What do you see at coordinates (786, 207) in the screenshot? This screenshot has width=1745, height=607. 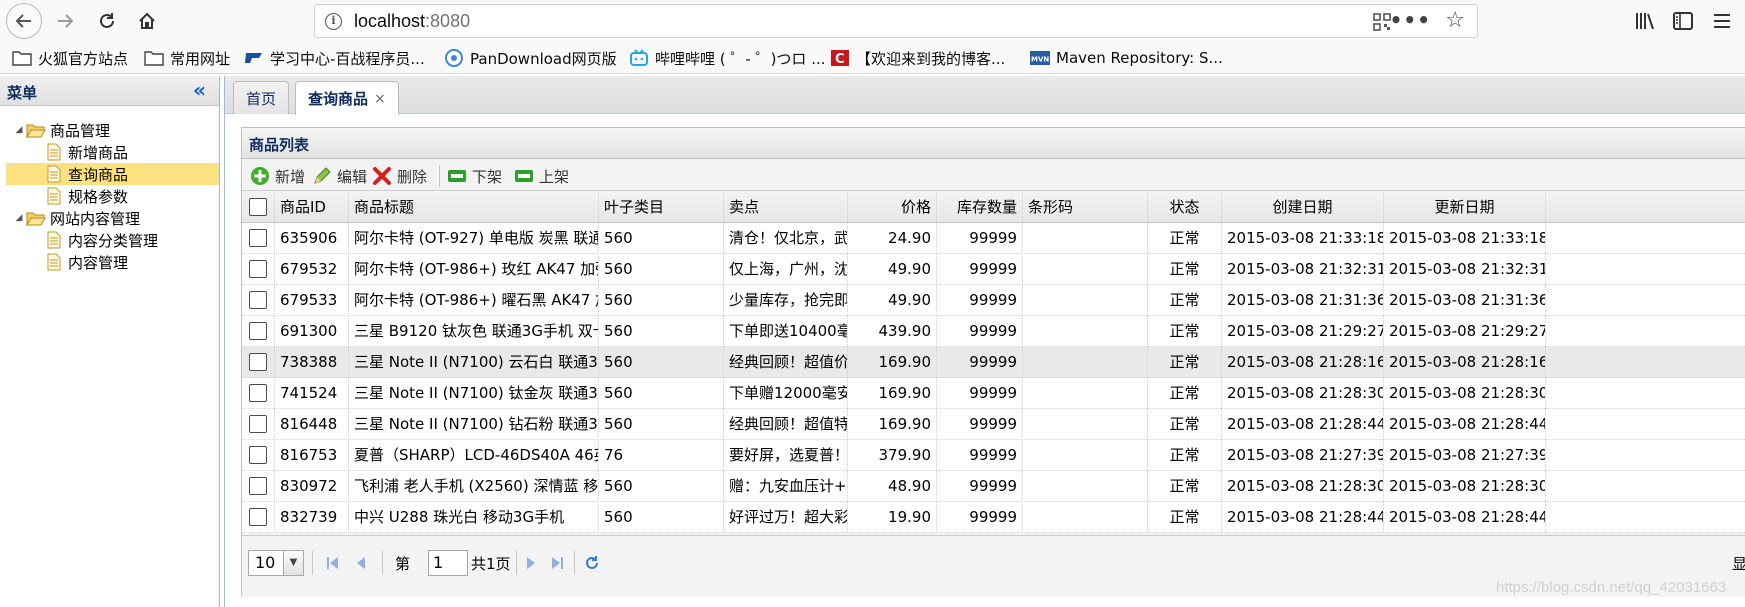 I see `column-header-sell-point: 卖点` at bounding box center [786, 207].